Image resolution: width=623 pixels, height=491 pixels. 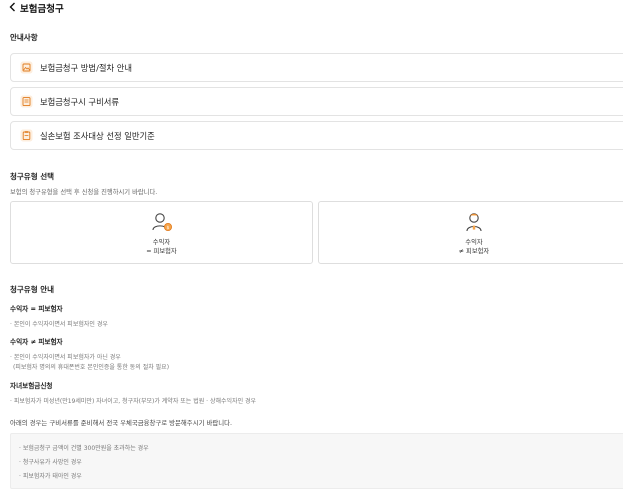 I want to click on notice-item: · 보험금청구 금액이 건별 300만원을 초과하는 경우, so click(x=84, y=448).